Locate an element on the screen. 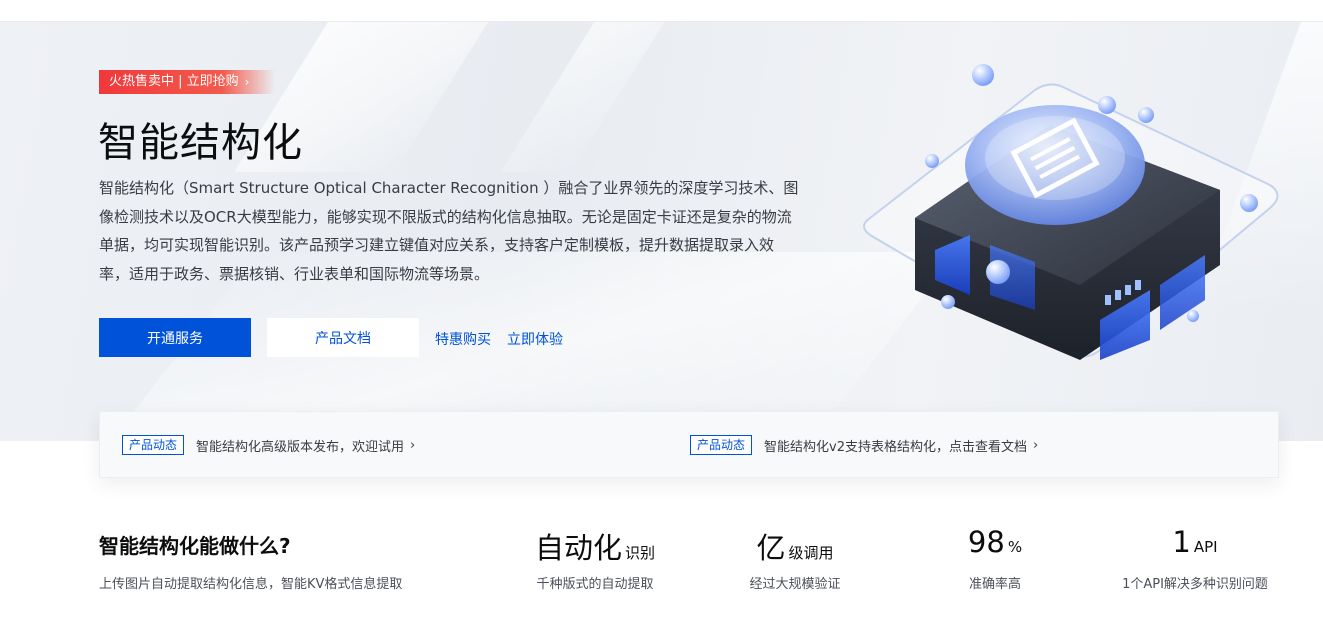 This screenshot has height=634, width=1323. promo-label: 火热售卖中 | 立即抢购 is located at coordinates (174, 81).